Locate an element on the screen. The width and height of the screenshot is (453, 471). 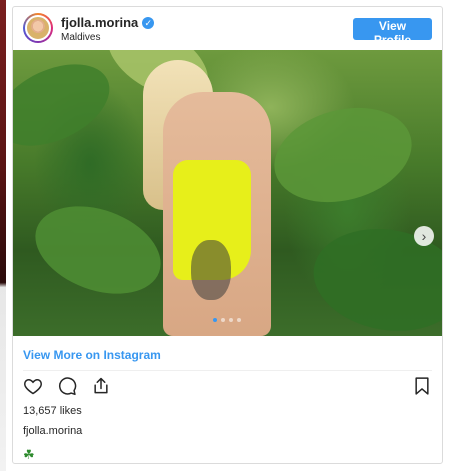
heart-icon is located at coordinates (33, 386).